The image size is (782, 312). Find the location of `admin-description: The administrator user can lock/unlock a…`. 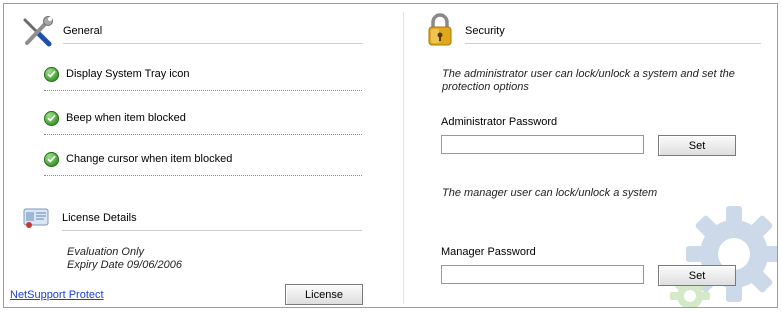

admin-description: The administrator user can lock/unlock a… is located at coordinates (588, 80).